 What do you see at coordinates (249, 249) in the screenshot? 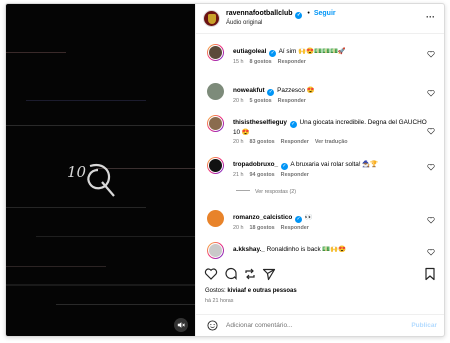
I see `comment-author: a.kkshay._` at bounding box center [249, 249].